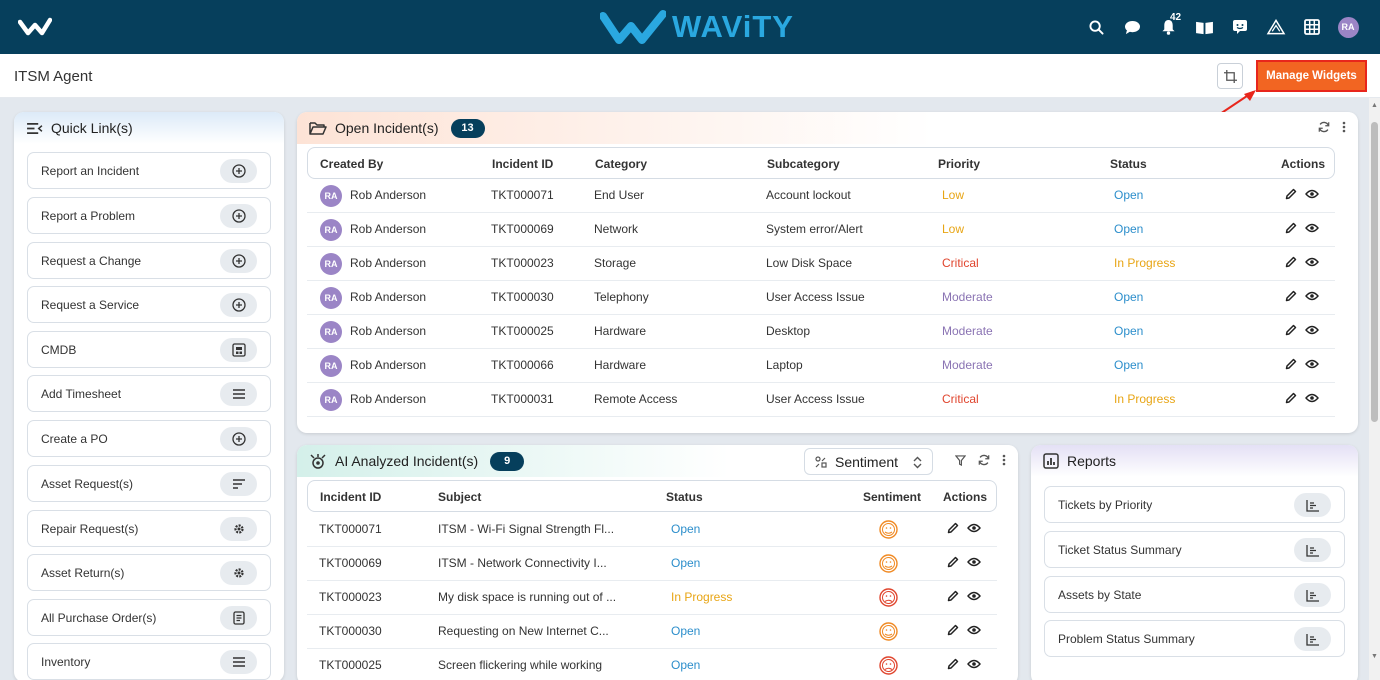 Image resolution: width=1380 pixels, height=680 pixels. I want to click on quick-link-item: CMDB, so click(149, 349).